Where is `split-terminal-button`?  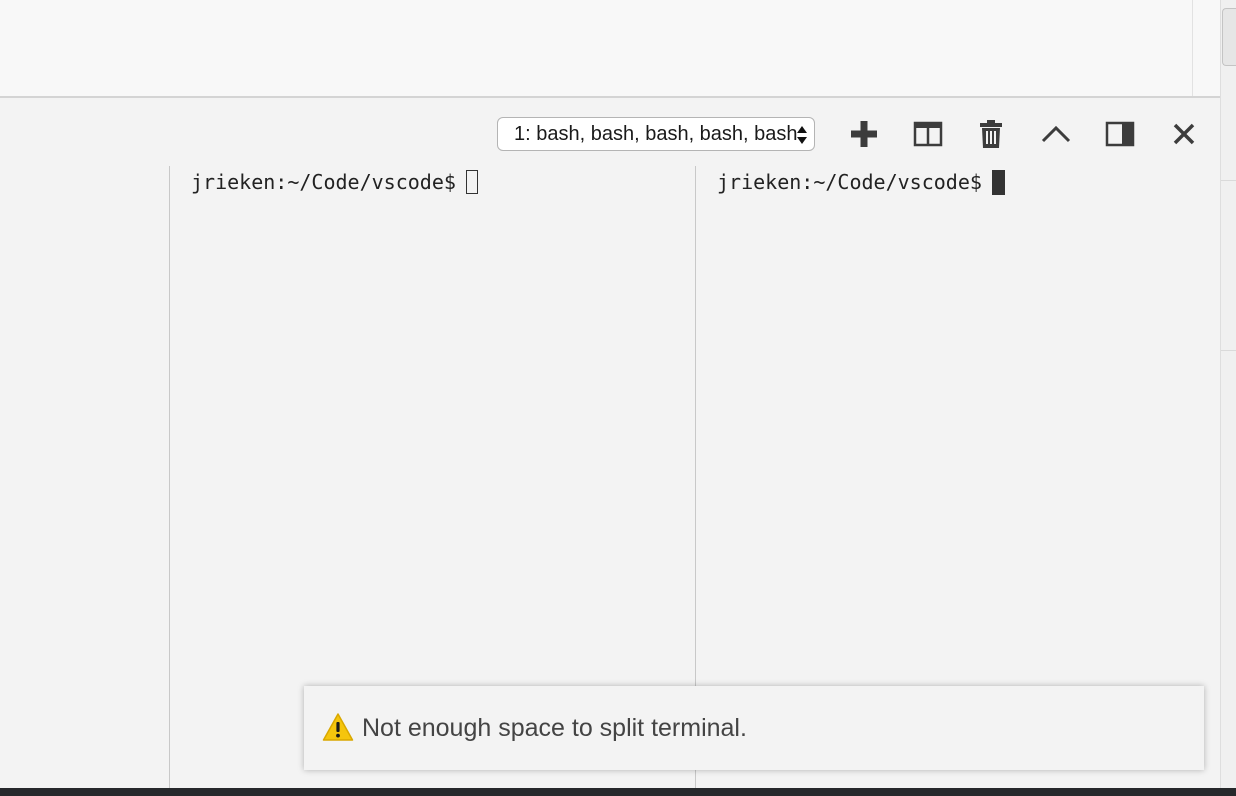 split-terminal-button is located at coordinates (928, 134).